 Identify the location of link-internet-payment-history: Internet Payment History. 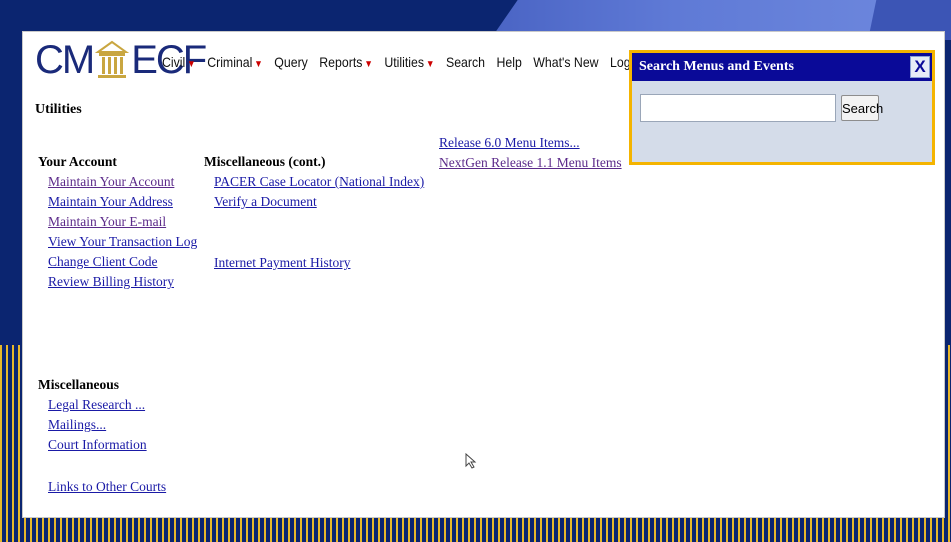
(314, 263).